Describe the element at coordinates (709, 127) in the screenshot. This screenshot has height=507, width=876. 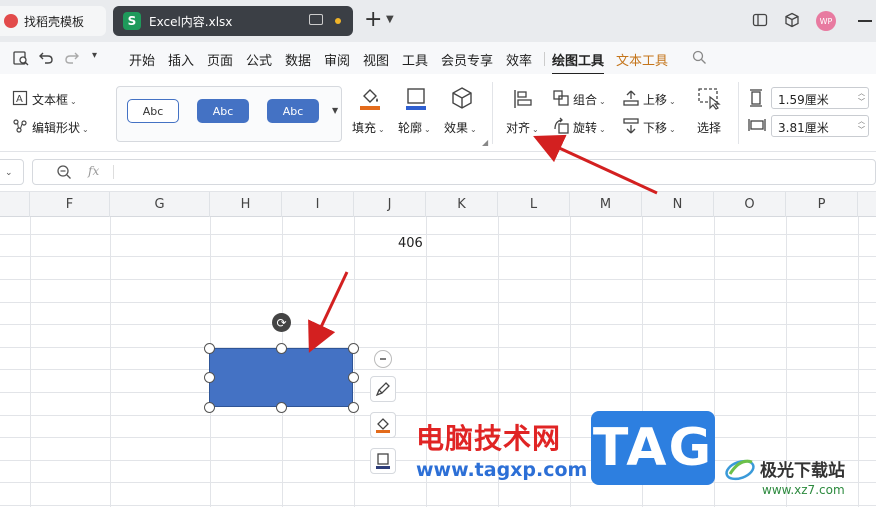
I see `select-button: 选择` at that location.